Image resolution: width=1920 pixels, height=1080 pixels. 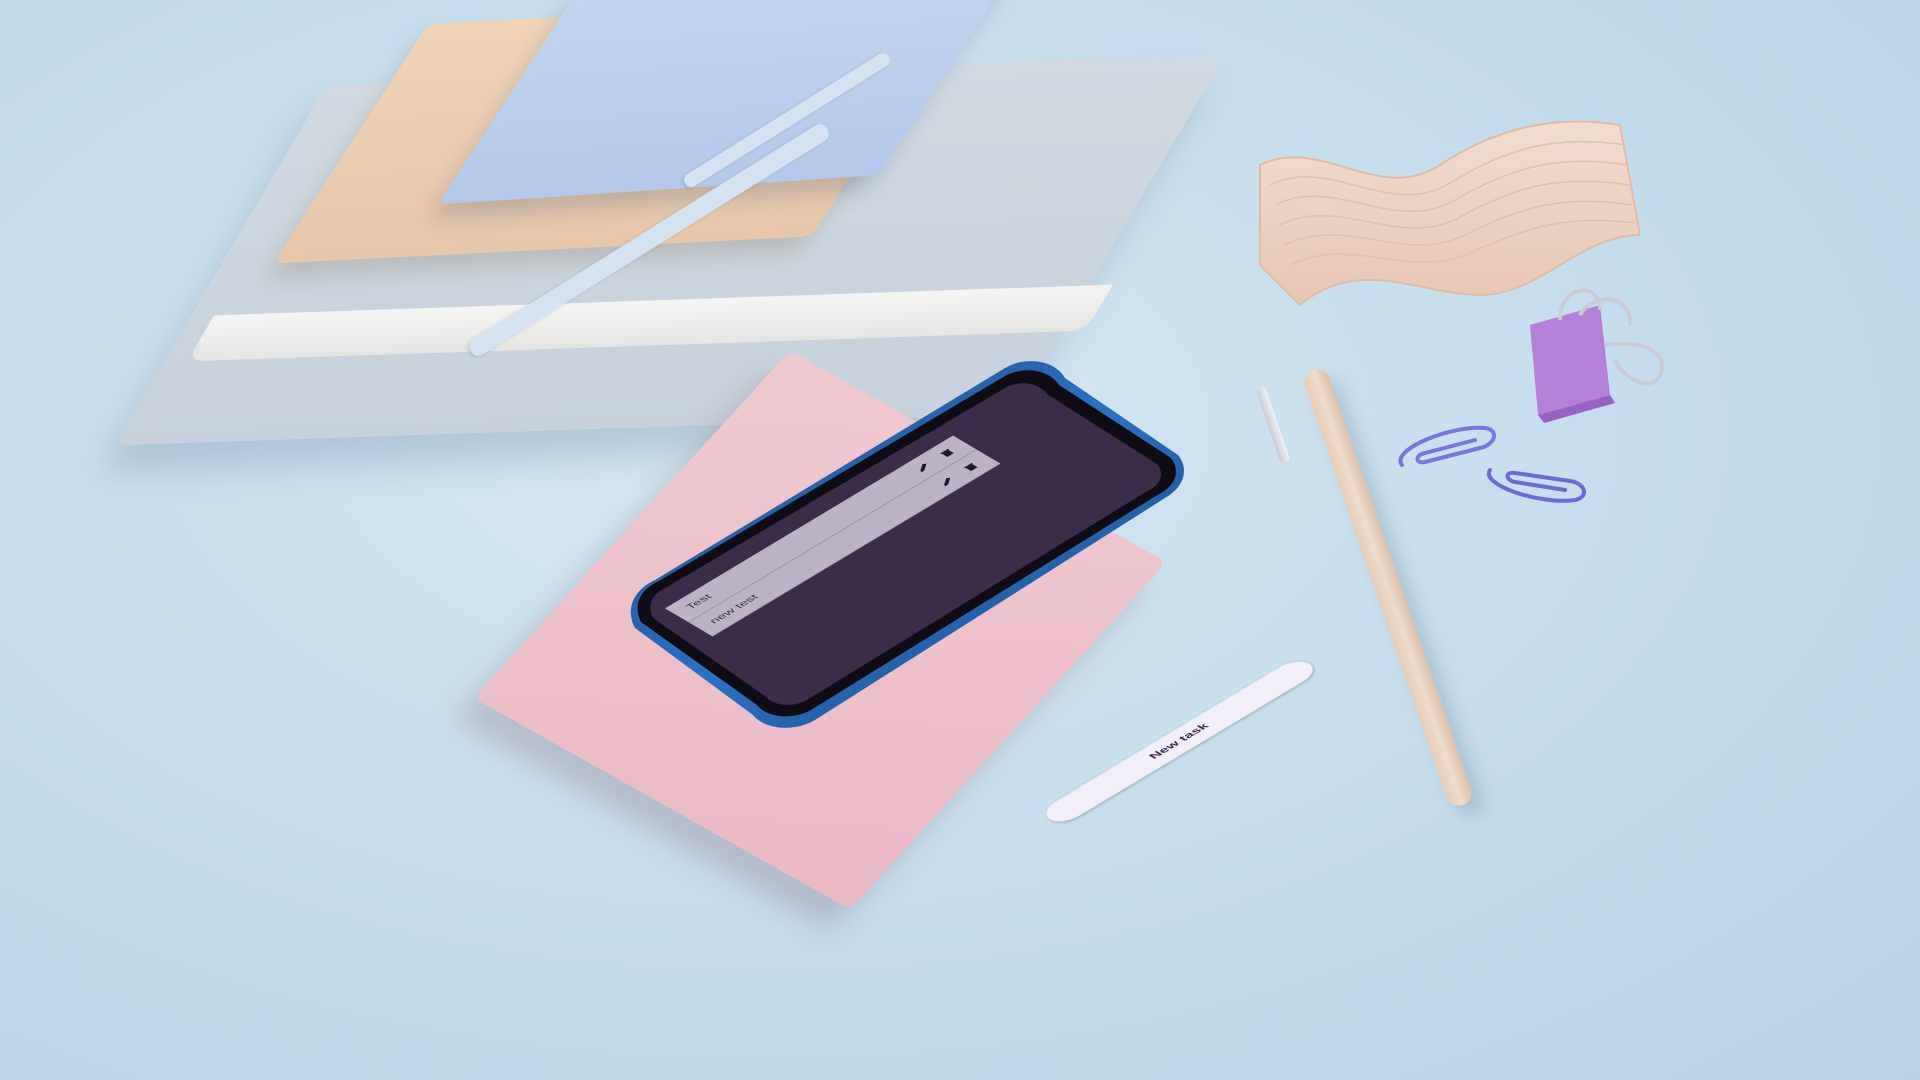 I want to click on new-task-button: New task, so click(x=1179, y=741).